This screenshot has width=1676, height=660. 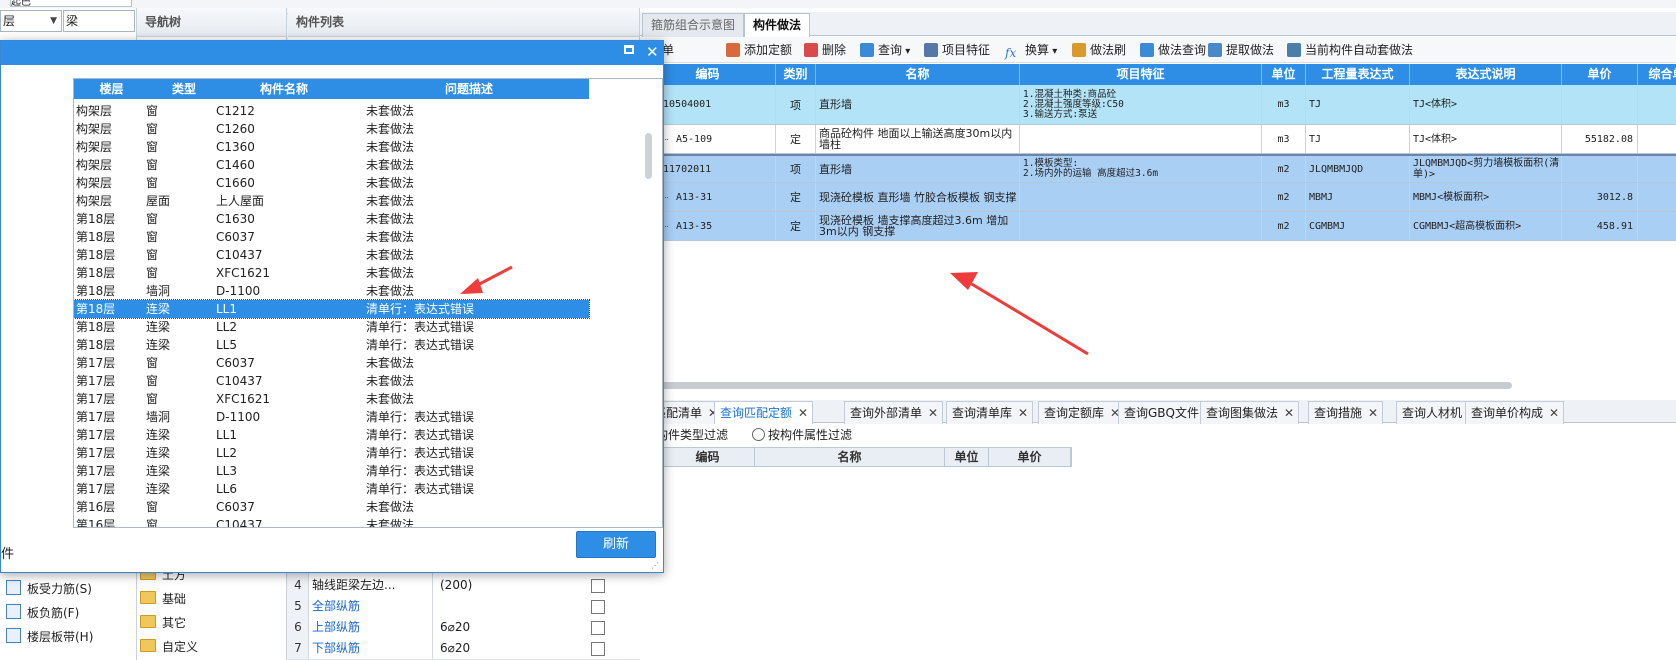 I want to click on filter-by-attr-option: 按构件属性过滤, so click(x=802, y=435).